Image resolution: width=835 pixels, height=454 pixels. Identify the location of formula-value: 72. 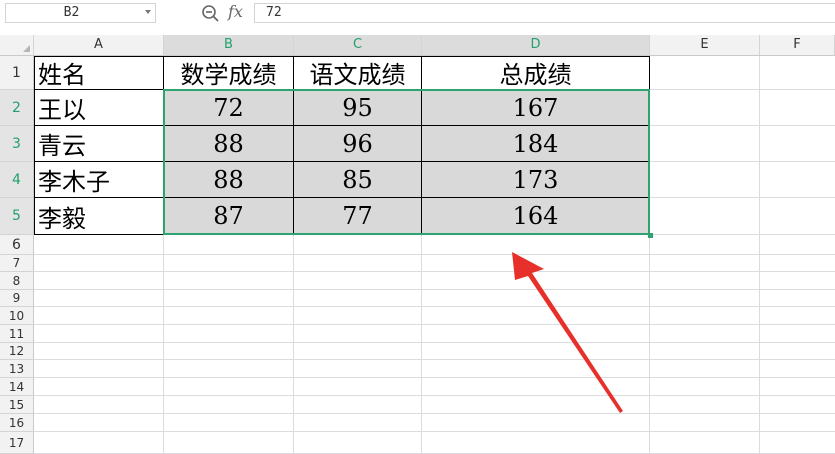
(274, 12).